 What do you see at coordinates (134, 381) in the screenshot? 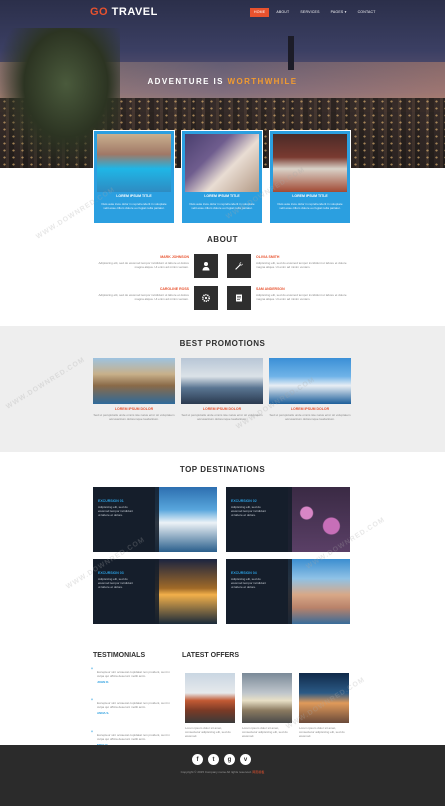
I see `coastal-town-image` at bounding box center [134, 381].